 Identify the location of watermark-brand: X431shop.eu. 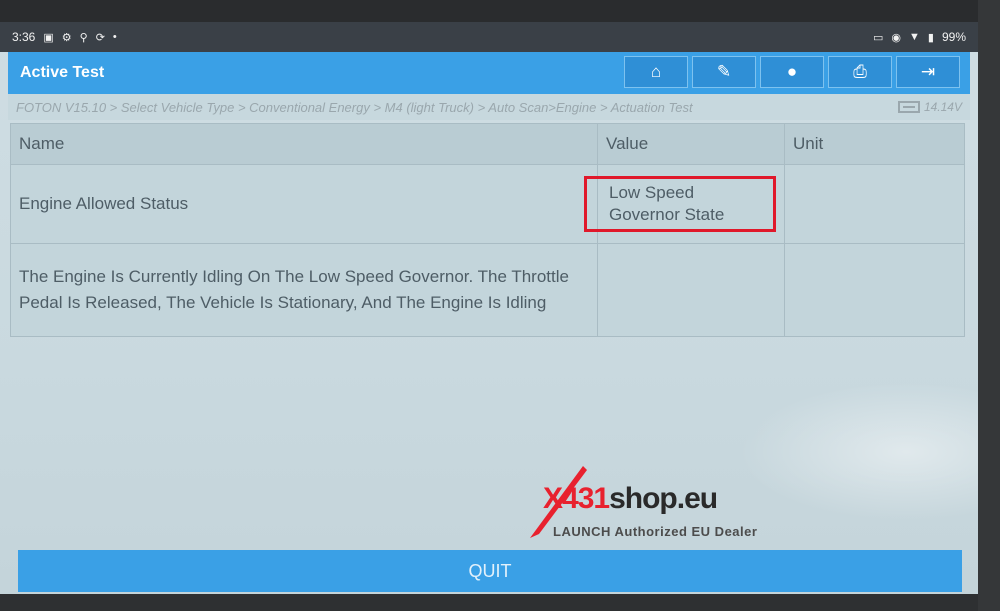
(630, 499).